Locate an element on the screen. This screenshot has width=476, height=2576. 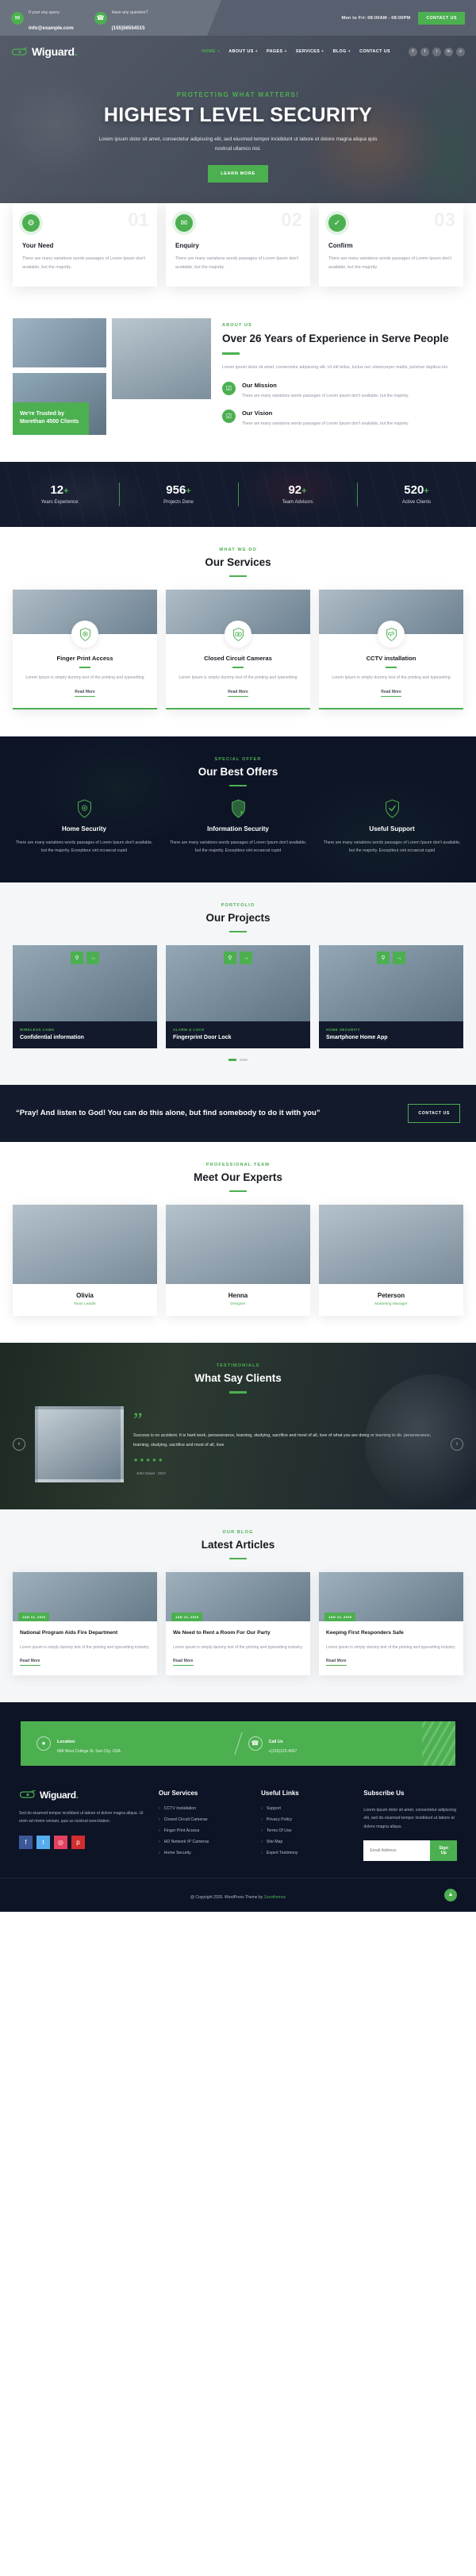
team-member-card: Olivia Team Leader is located at coordinates (85, 1261).